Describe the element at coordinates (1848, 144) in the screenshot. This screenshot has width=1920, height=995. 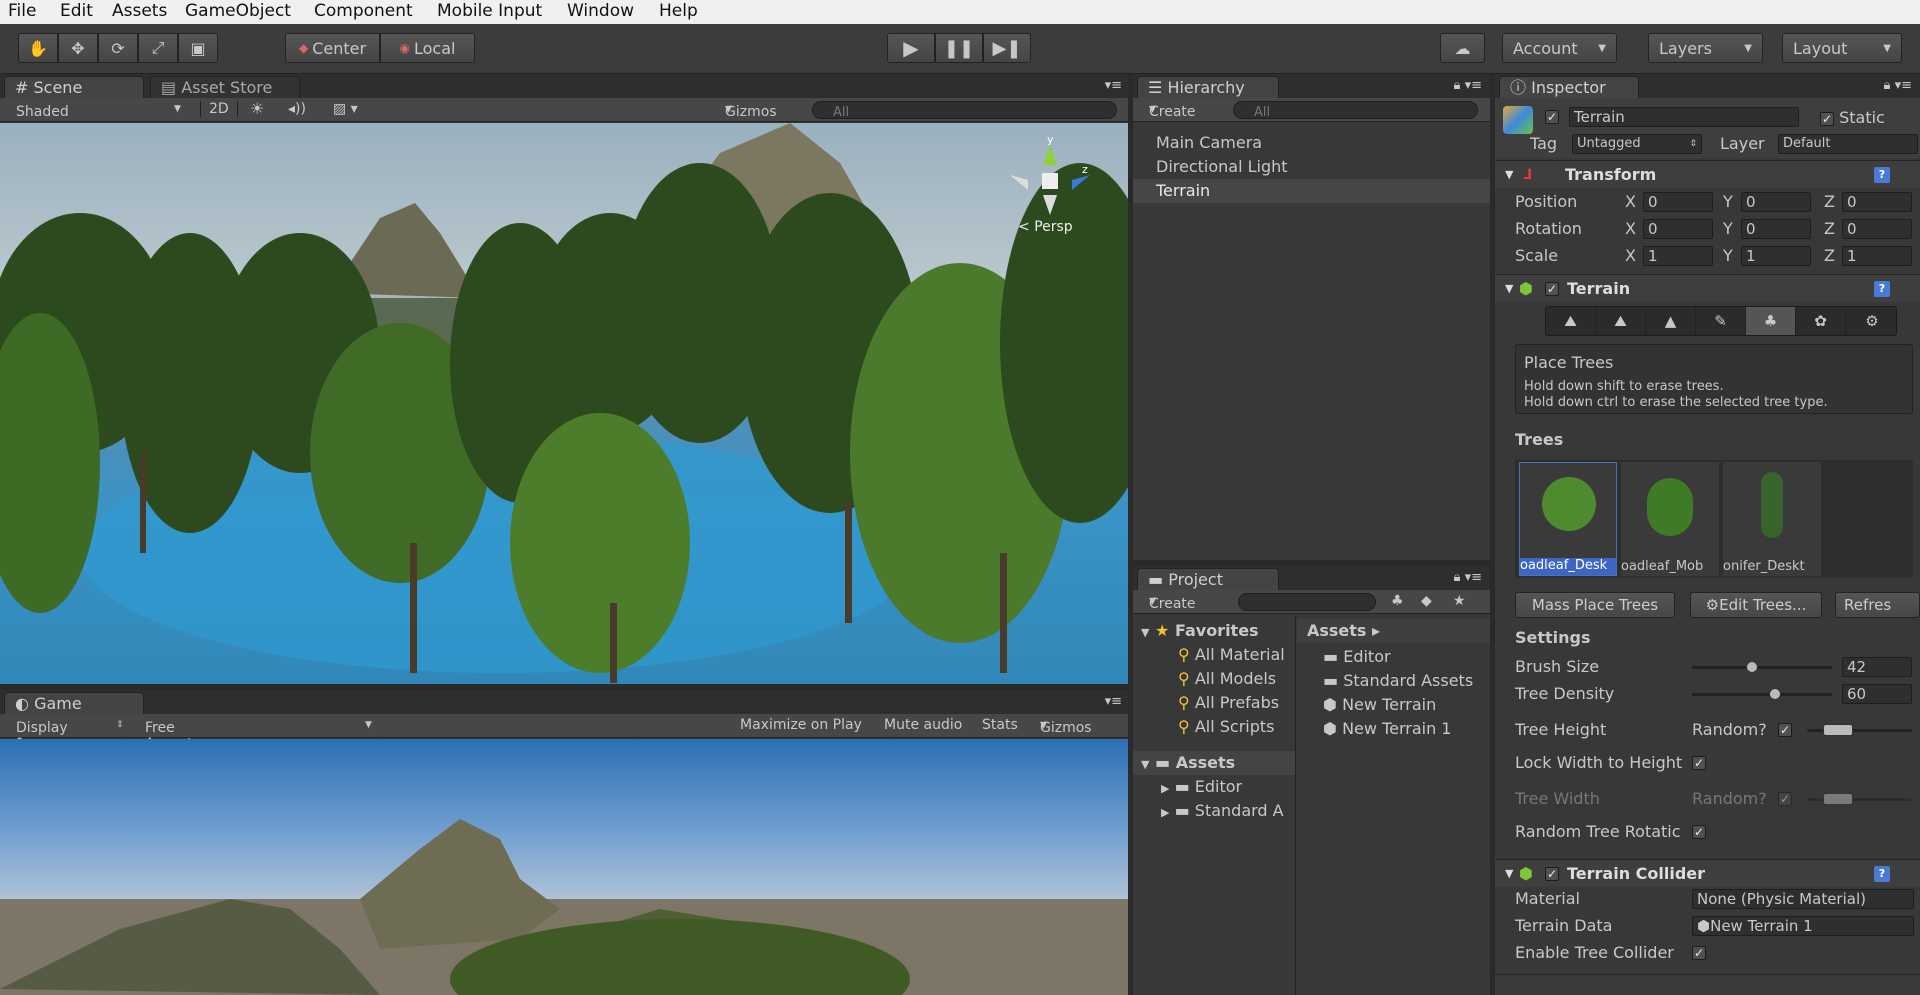
I see `layer-dropdown: Default` at that location.